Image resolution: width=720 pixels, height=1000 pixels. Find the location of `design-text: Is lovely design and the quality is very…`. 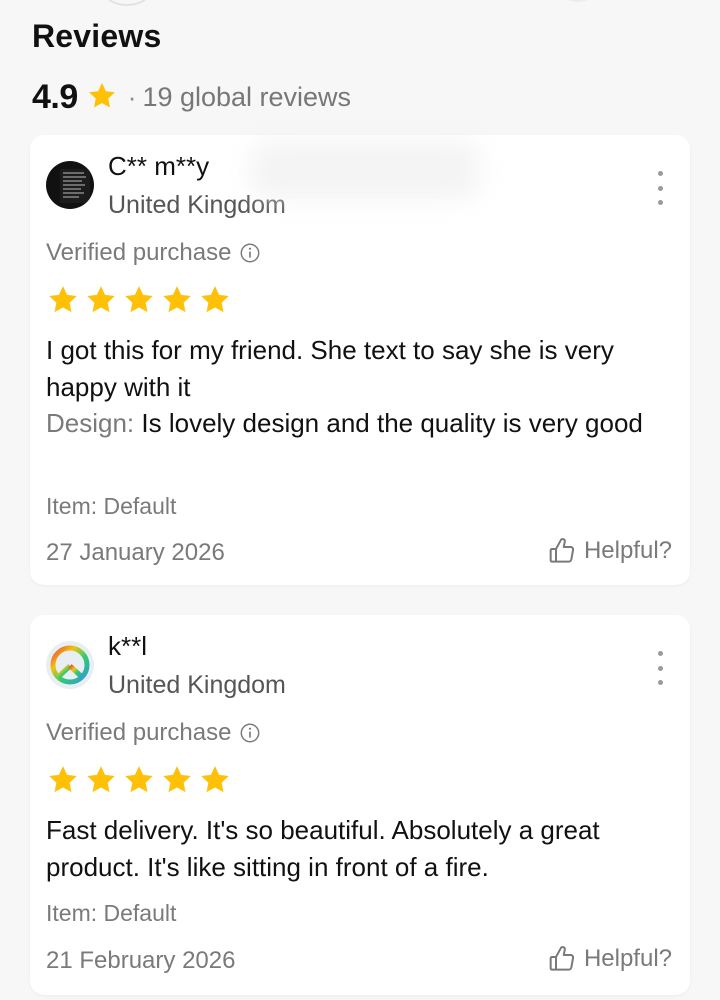

design-text: Is lovely design and the quality is very… is located at coordinates (388, 423).